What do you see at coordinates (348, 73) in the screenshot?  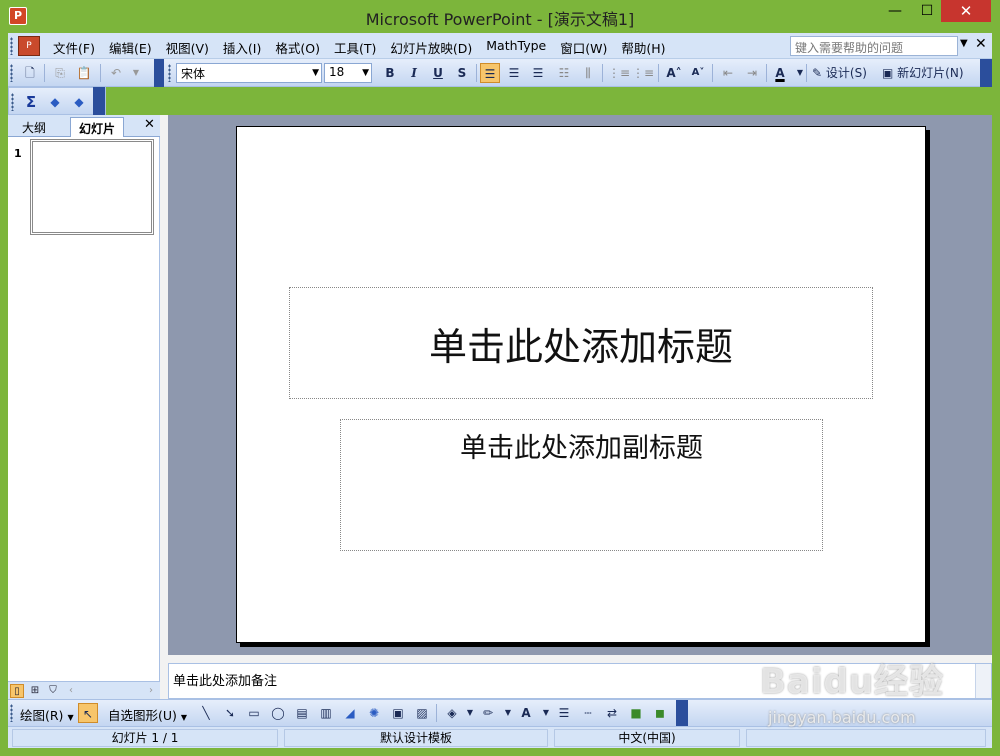 I see `font-size-select: 18 ▼` at bounding box center [348, 73].